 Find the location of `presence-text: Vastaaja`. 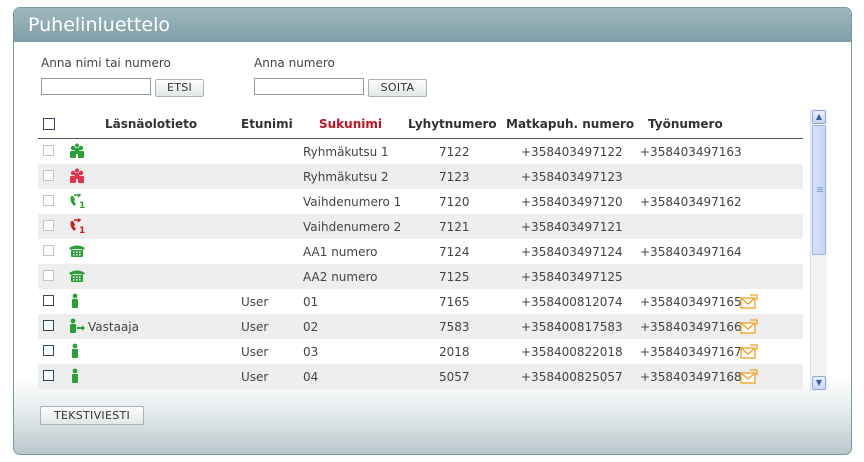

presence-text: Vastaaja is located at coordinates (113, 327).